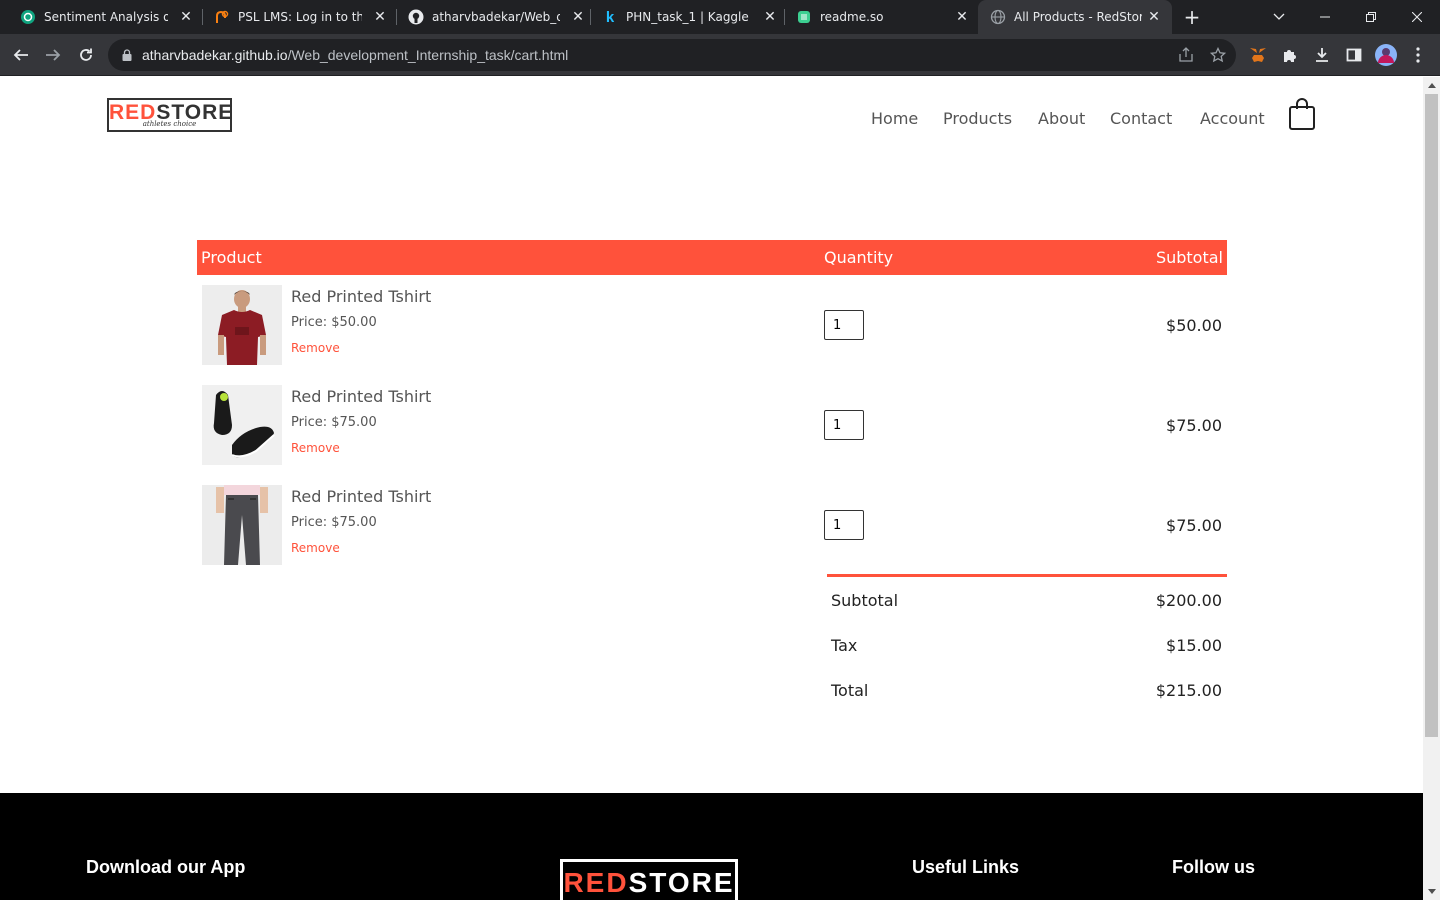 This screenshot has width=1440, height=900. I want to click on tab-title: Sentiment Analysis of An, so click(106, 17).